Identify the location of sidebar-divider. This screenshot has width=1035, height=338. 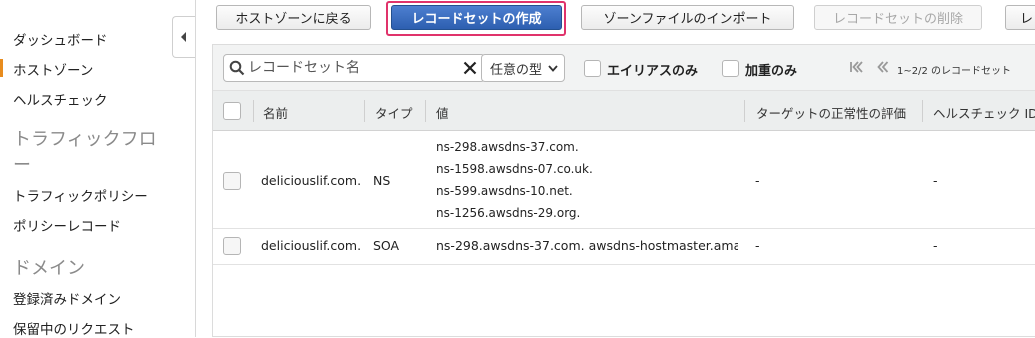
(195, 168).